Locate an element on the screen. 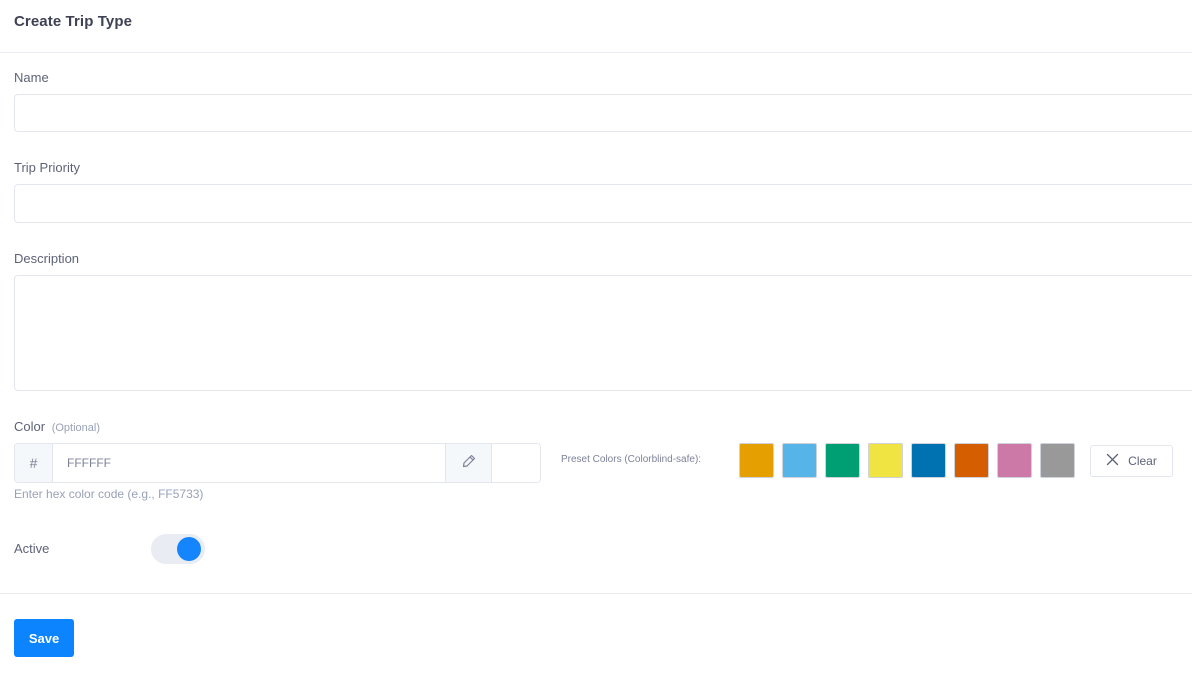 The image size is (1192, 673). name-label: Name is located at coordinates (31, 77).